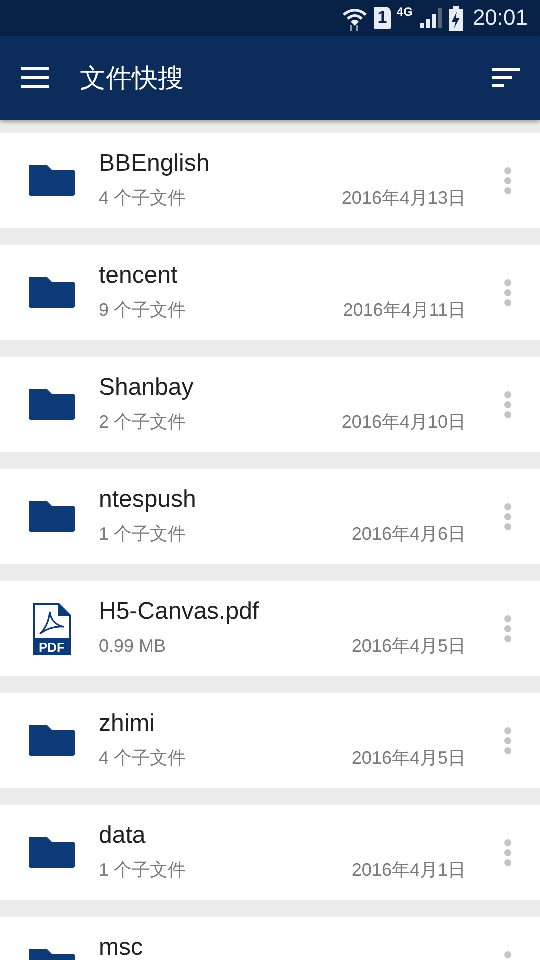  Describe the element at coordinates (155, 163) in the screenshot. I see `file-name: BBEnglish` at that location.